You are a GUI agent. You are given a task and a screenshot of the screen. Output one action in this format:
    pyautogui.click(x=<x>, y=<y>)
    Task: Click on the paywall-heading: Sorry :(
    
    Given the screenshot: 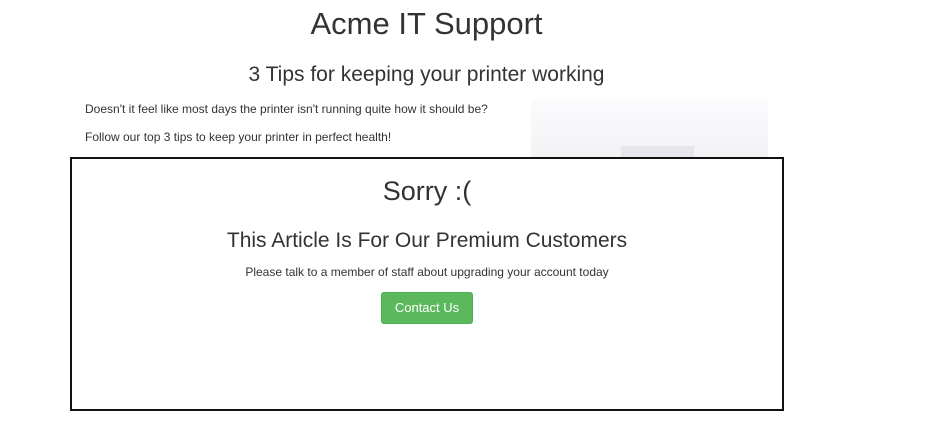 What is the action you would take?
    pyautogui.click(x=427, y=191)
    